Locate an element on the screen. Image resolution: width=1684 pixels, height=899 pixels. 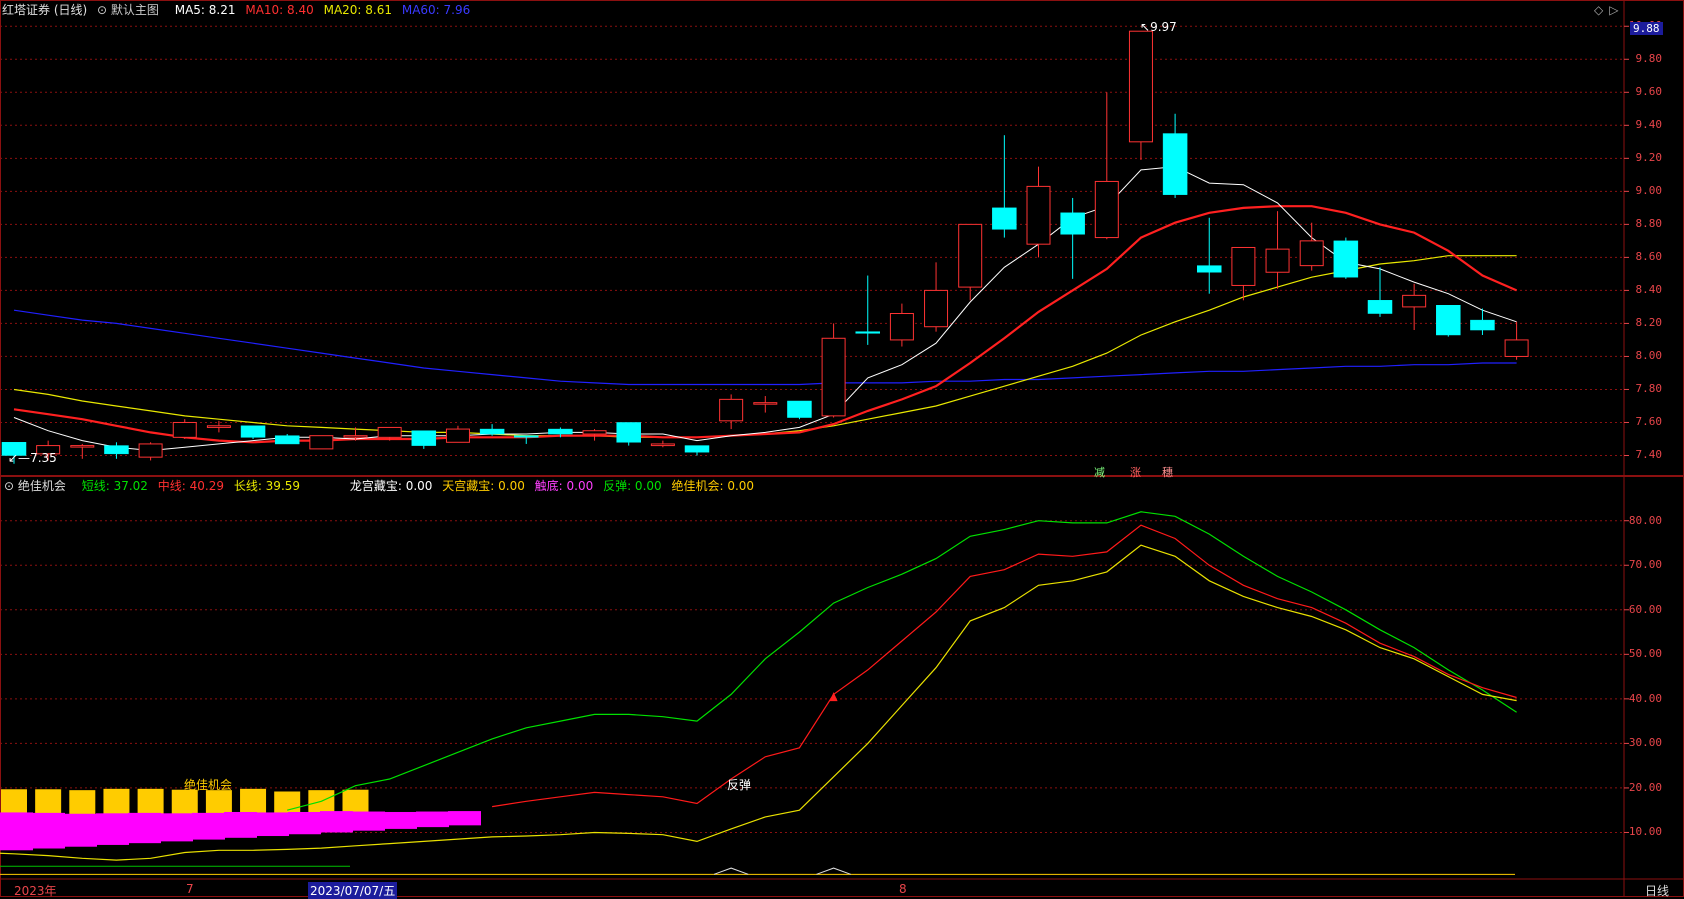
ma60-line is located at coordinates (765, 347).